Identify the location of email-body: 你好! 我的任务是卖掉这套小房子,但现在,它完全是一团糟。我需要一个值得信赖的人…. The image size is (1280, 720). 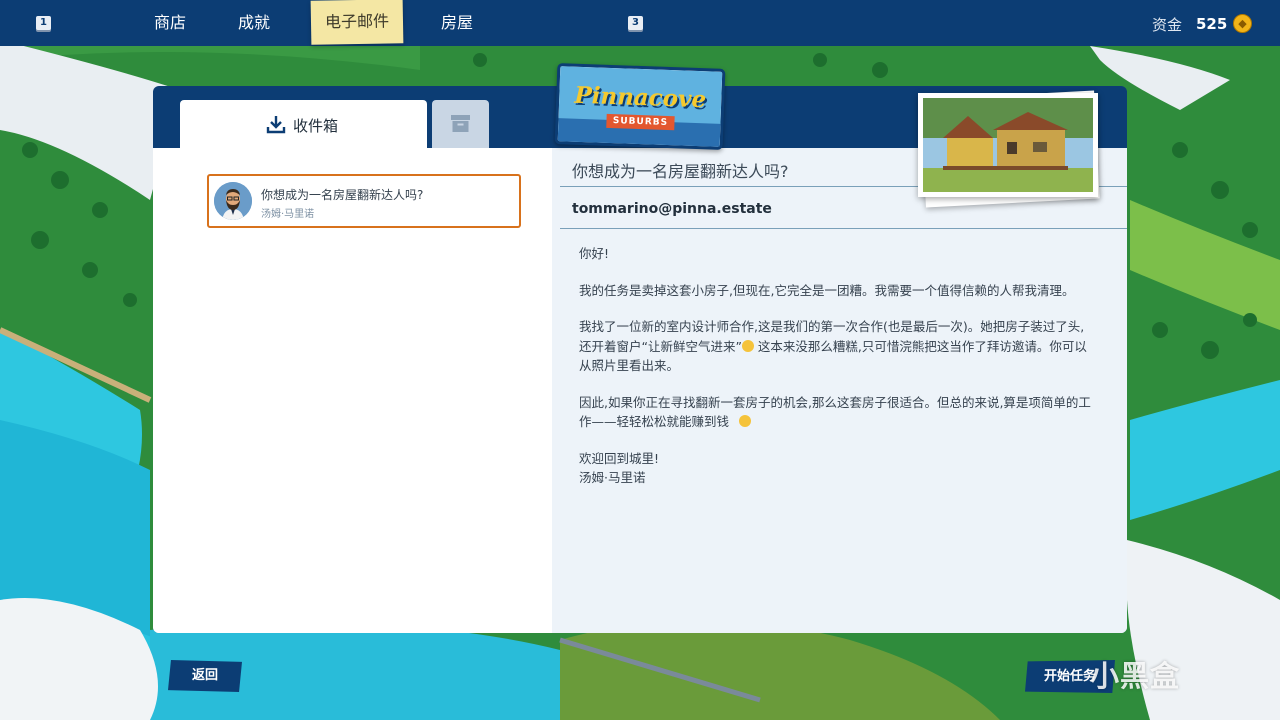
(835, 366).